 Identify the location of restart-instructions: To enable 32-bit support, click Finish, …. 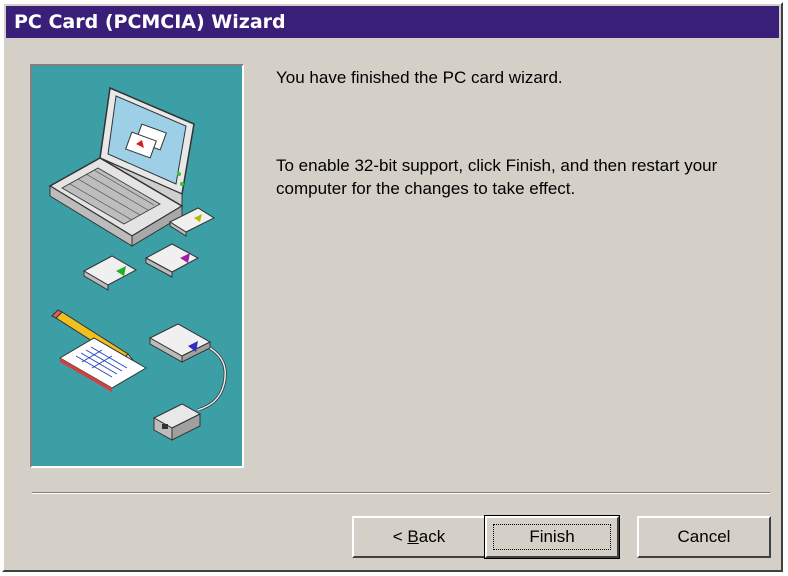
(497, 177).